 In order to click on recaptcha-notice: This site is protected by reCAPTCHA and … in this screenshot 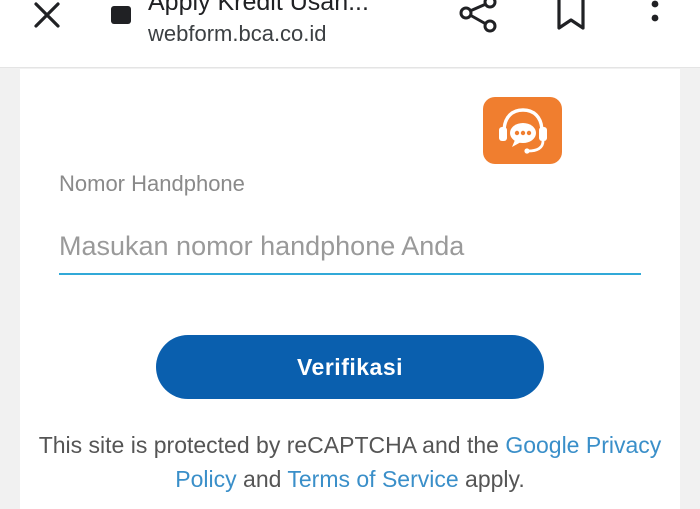, I will do `click(350, 462)`.